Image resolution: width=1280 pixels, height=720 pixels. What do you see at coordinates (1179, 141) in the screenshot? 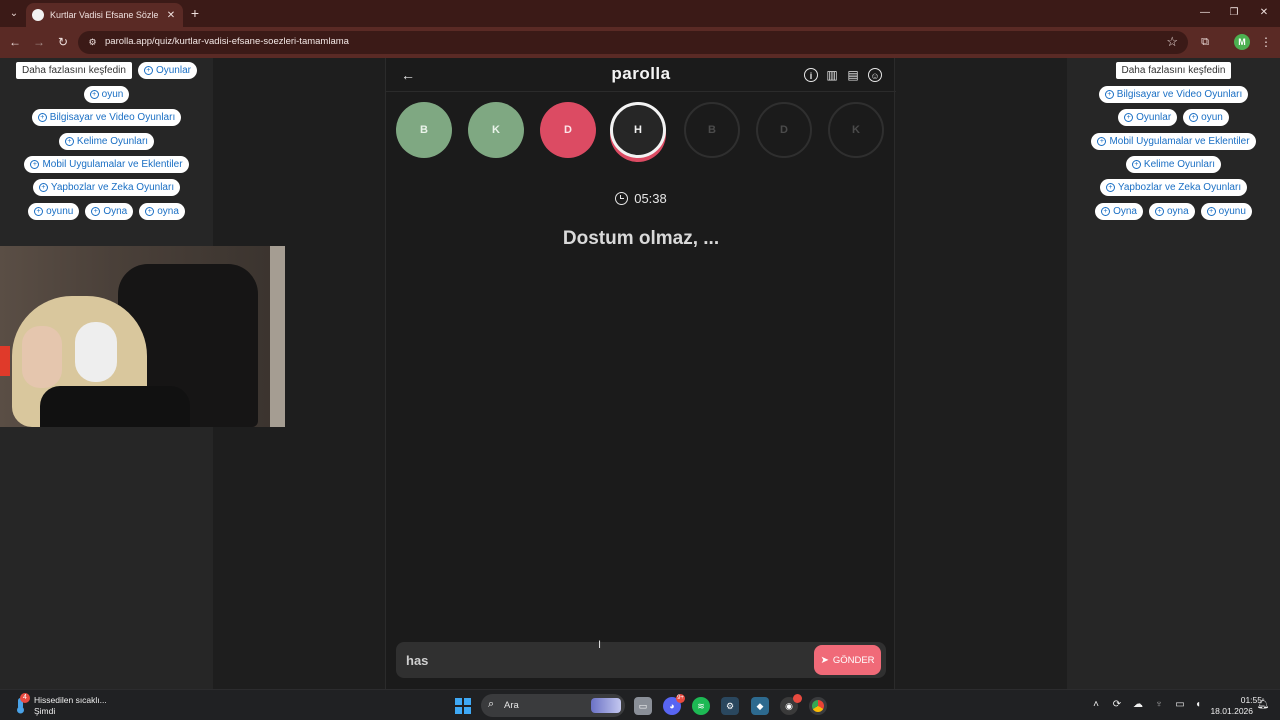
I see `ad-chip-label: Mobil Uygulamalar ve Eklentiler` at bounding box center [1179, 141].